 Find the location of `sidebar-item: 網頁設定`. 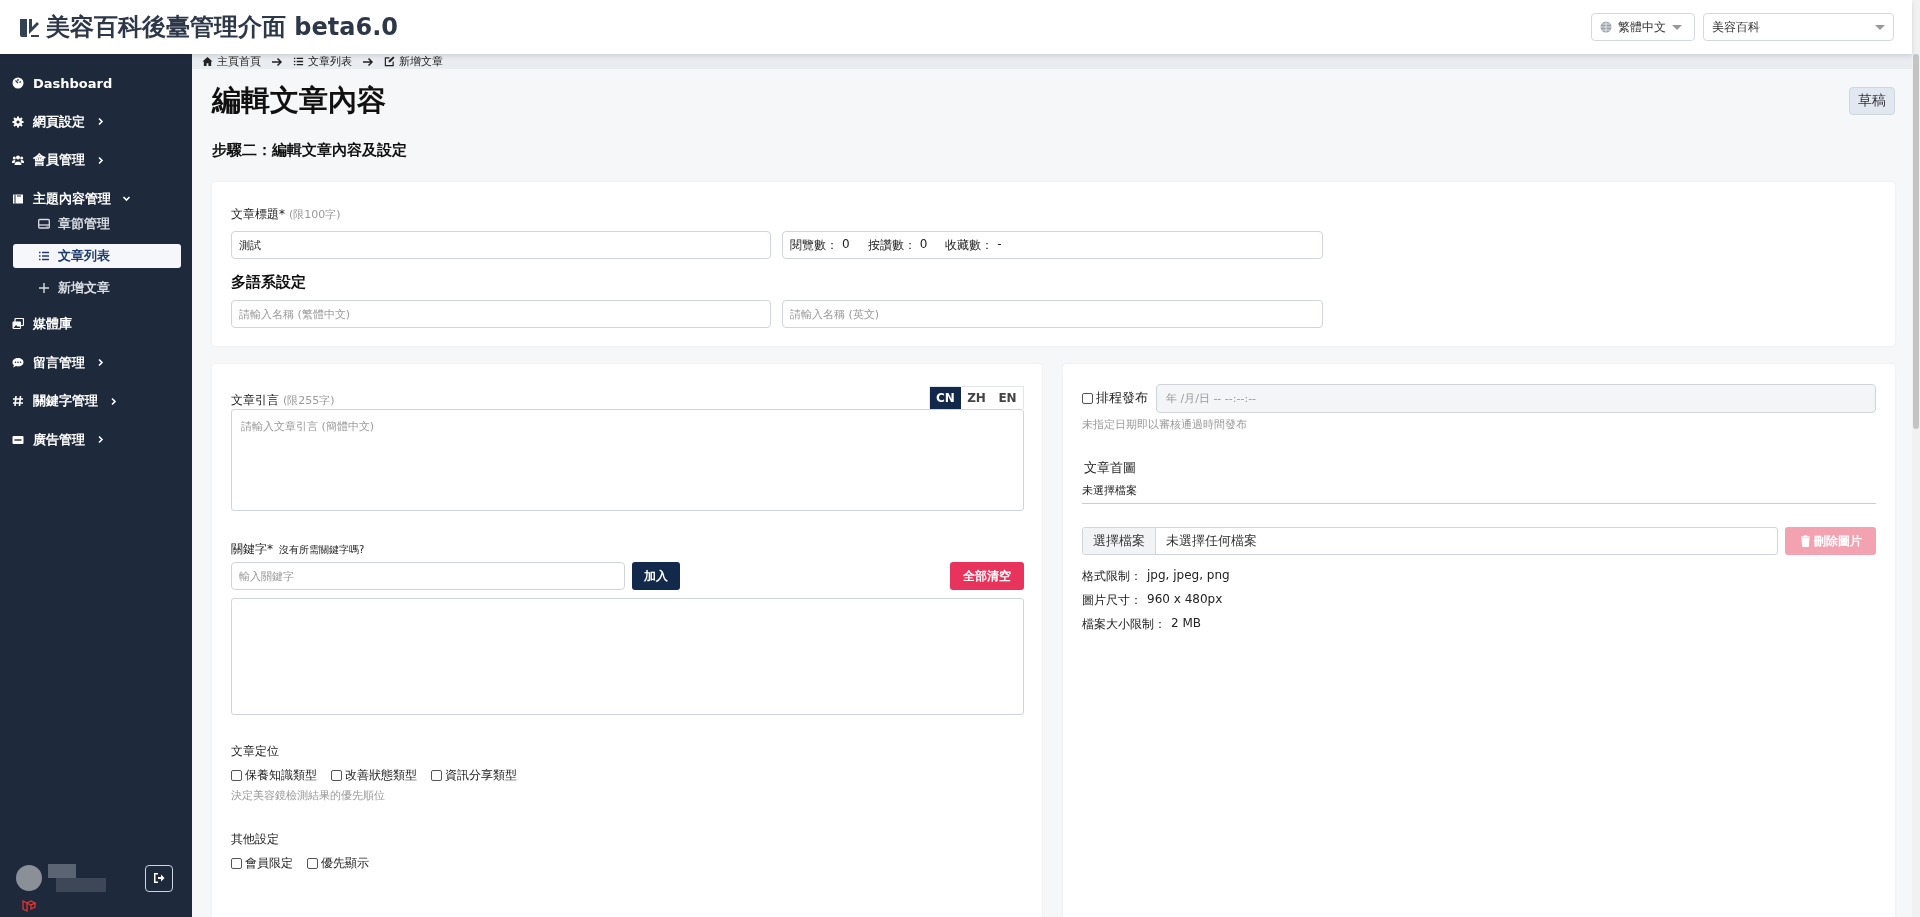

sidebar-item: 網頁設定 is located at coordinates (96, 121).